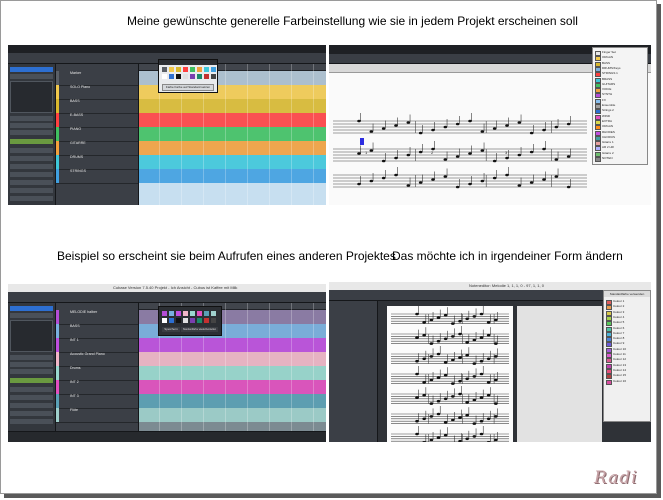 This screenshot has width=663, height=500. Describe the element at coordinates (97, 162) in the screenshot. I see `track-row: DRUMS` at that location.